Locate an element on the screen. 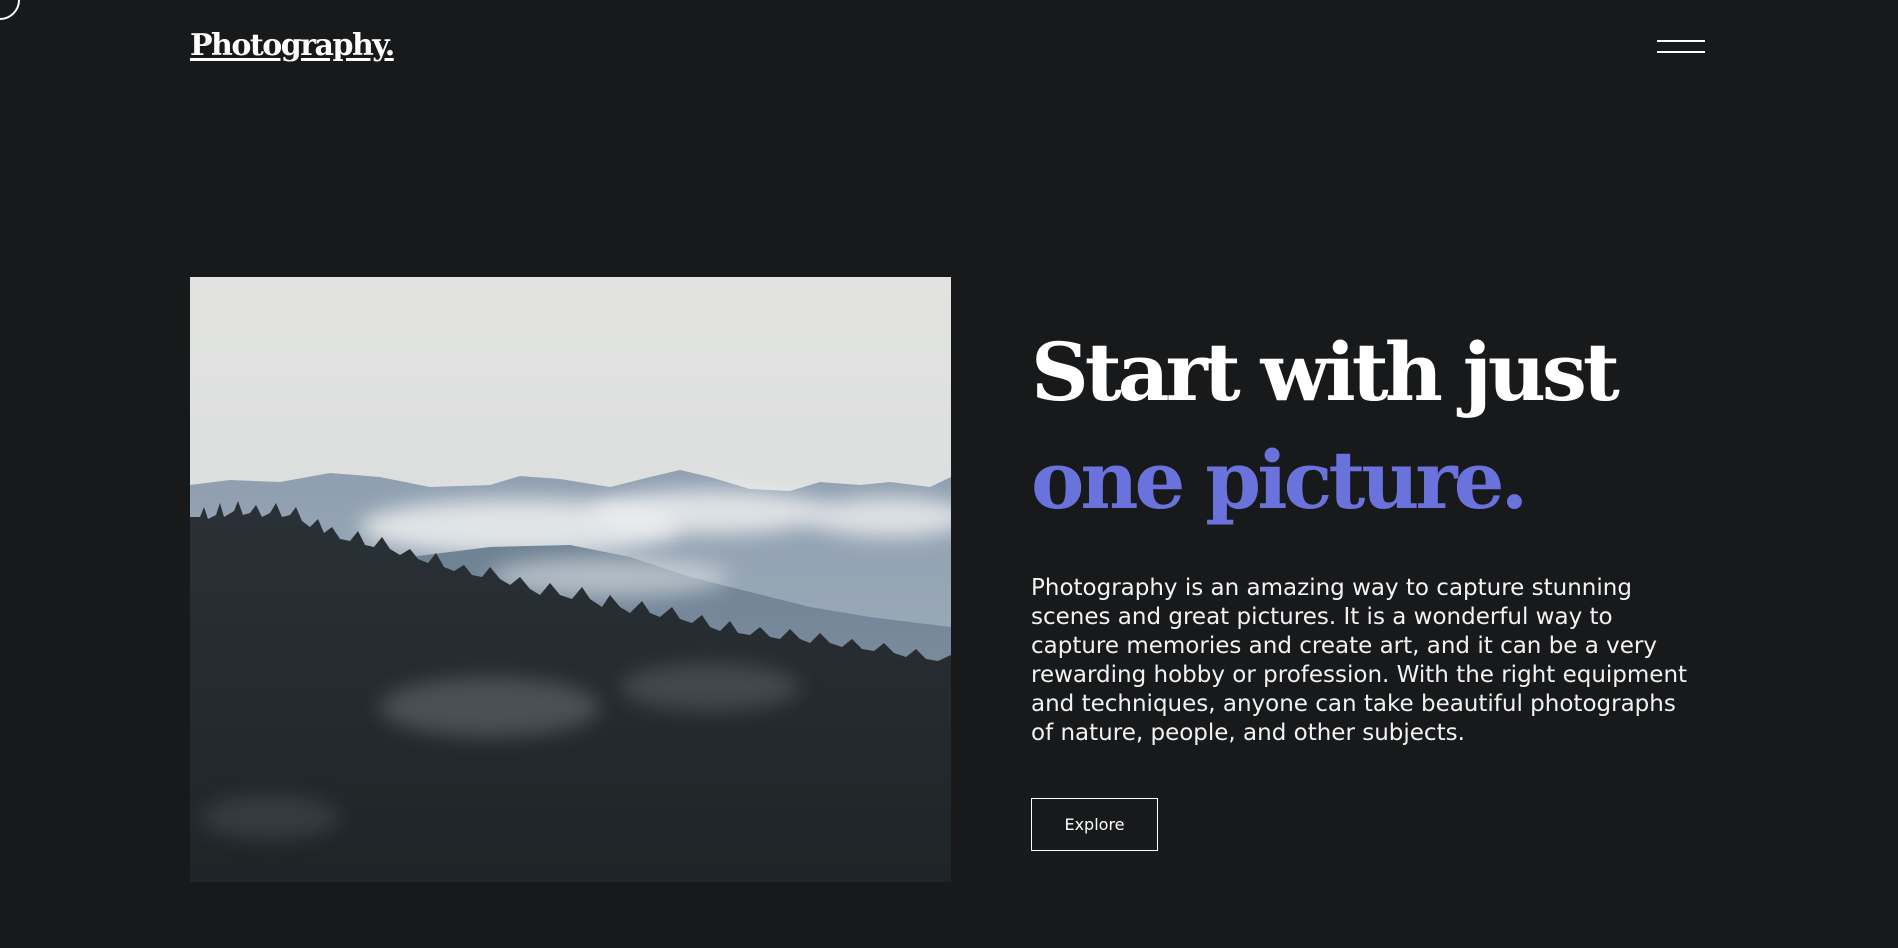 This screenshot has height=948, width=1898. headline-line-1: Start with just is located at coordinates (1325, 372).